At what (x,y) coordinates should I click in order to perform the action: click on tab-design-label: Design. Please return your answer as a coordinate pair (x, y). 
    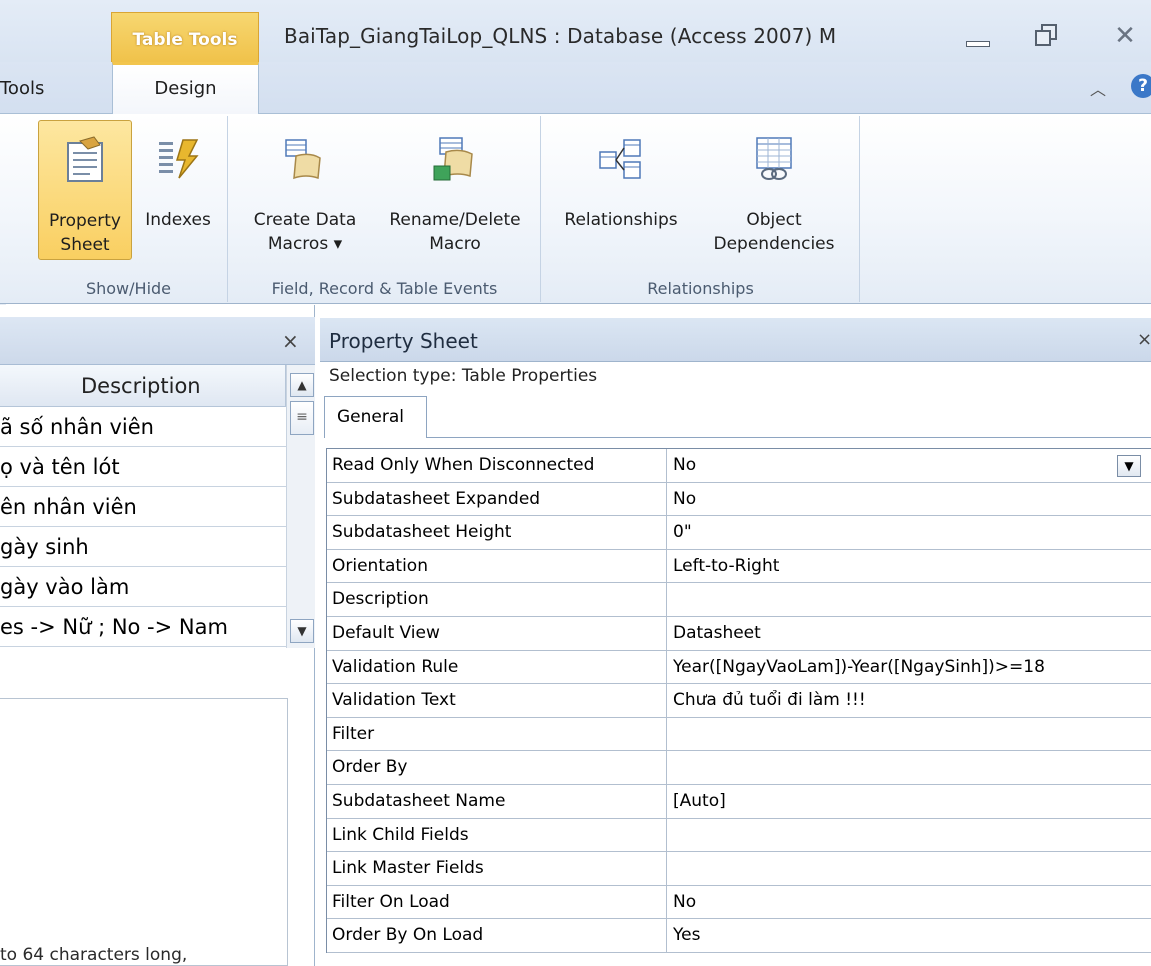
    Looking at the image, I should click on (185, 88).